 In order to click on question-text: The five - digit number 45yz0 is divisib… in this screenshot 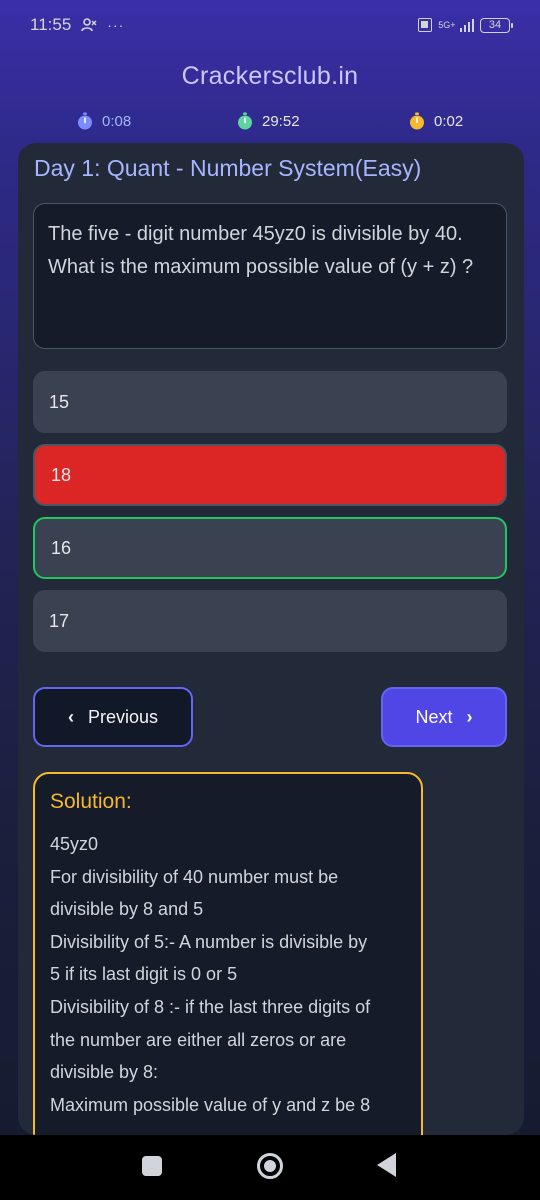, I will do `click(261, 250)`.